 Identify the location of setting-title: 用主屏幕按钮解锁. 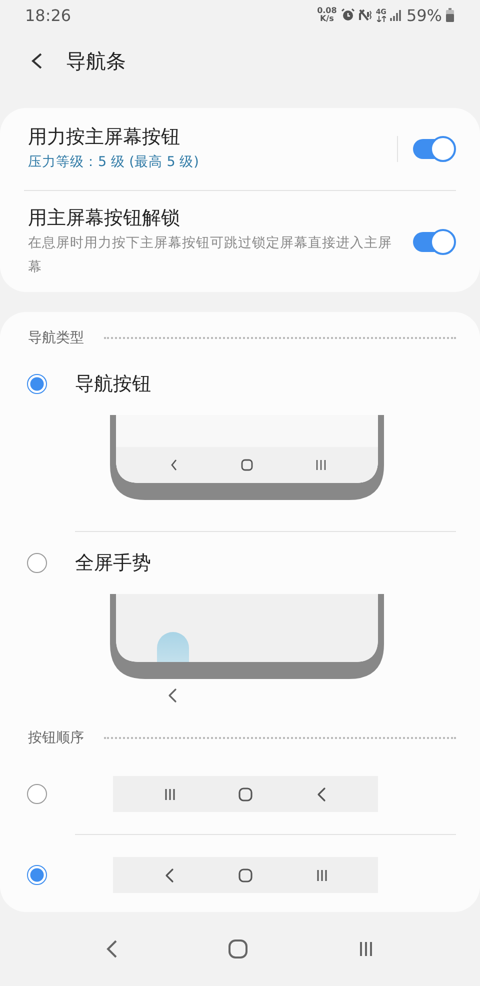
(104, 218).